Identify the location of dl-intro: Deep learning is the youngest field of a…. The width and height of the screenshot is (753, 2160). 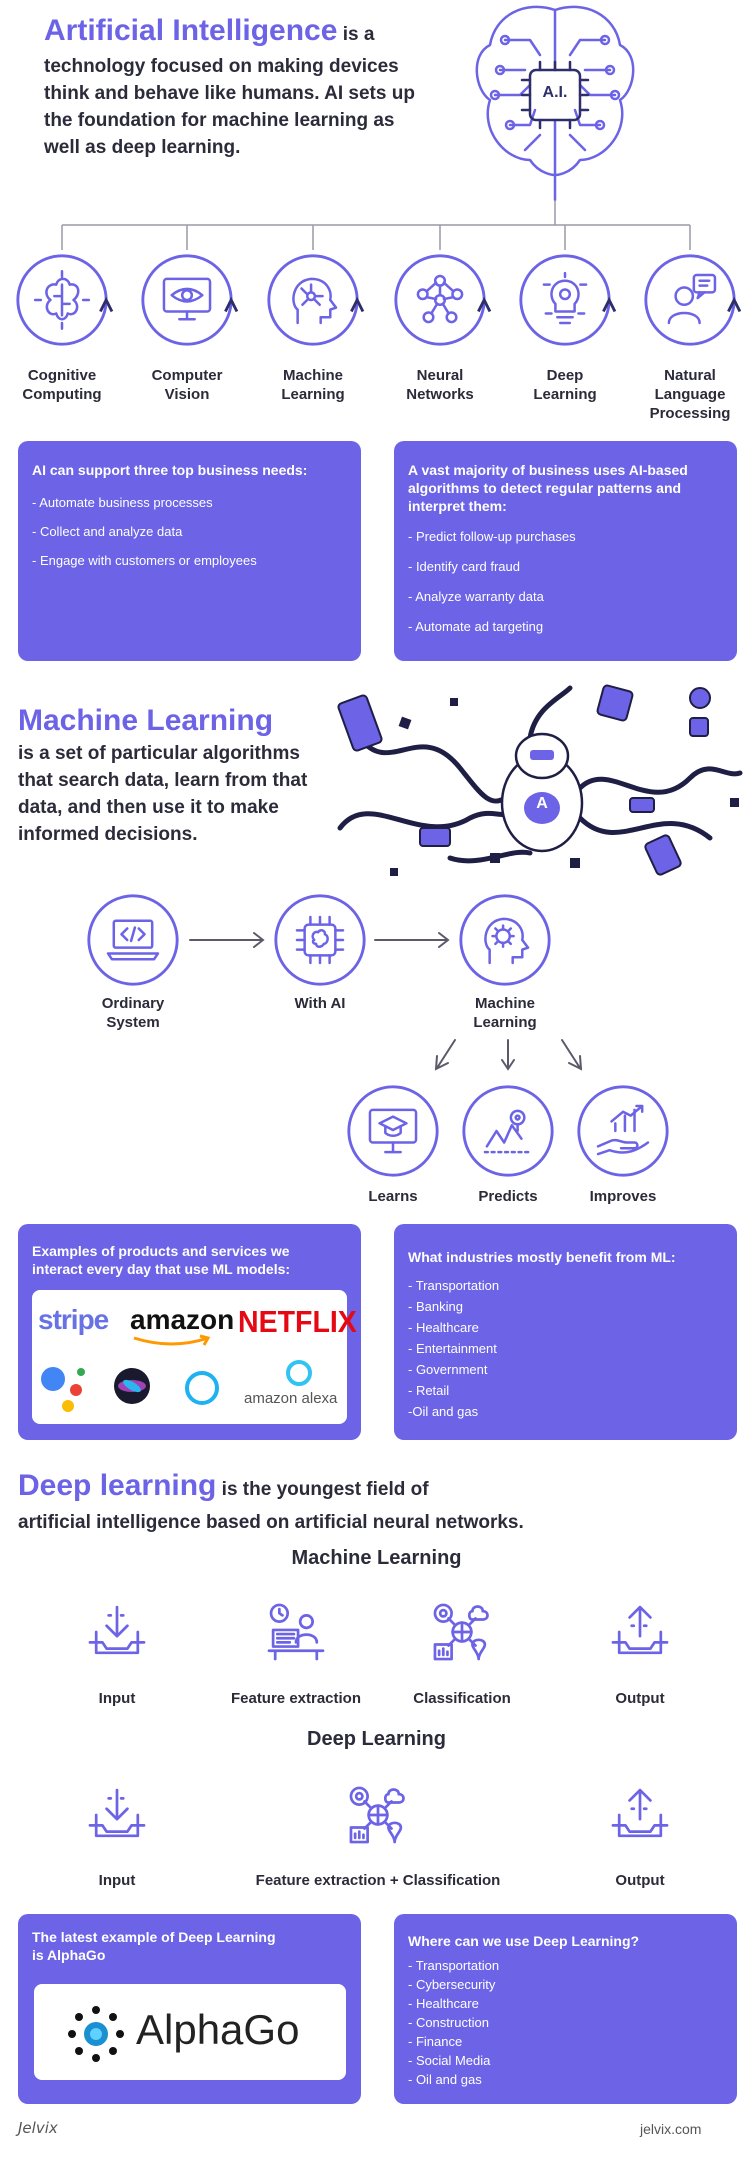
(378, 1502).